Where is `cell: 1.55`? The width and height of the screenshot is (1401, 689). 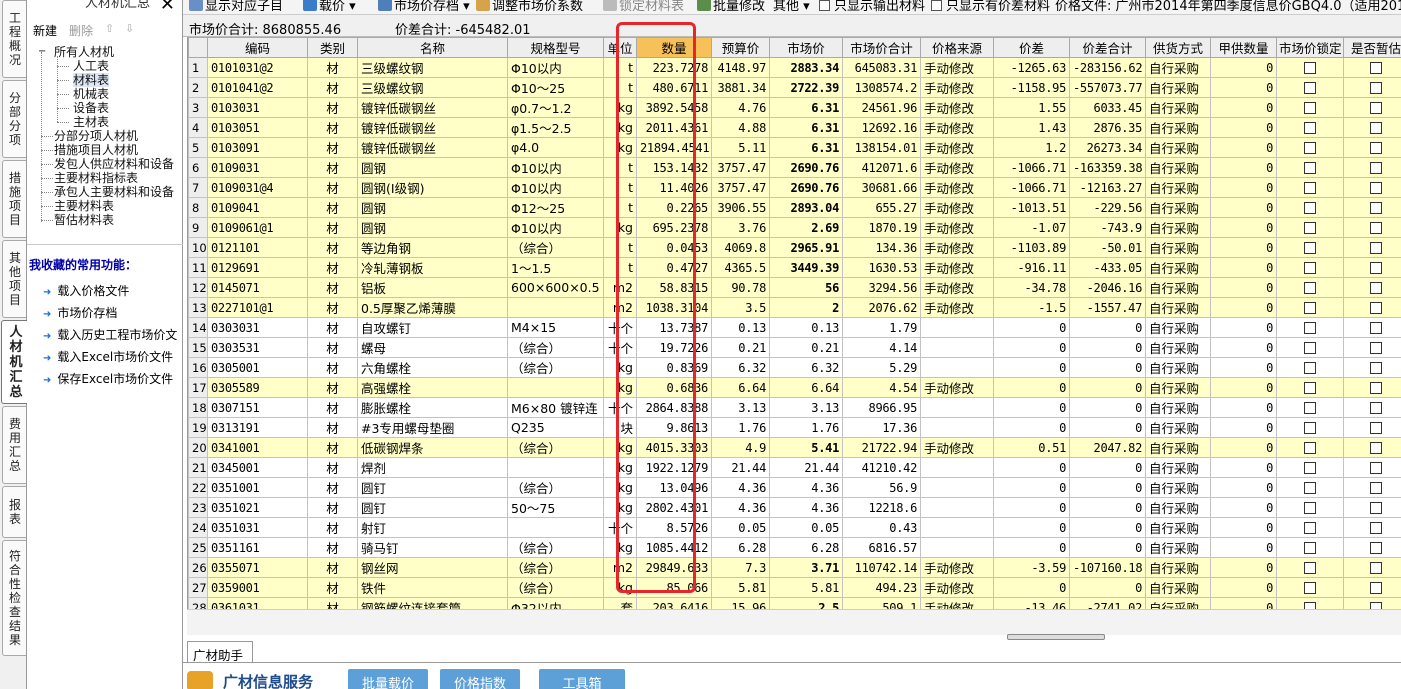 cell: 1.55 is located at coordinates (1031, 107).